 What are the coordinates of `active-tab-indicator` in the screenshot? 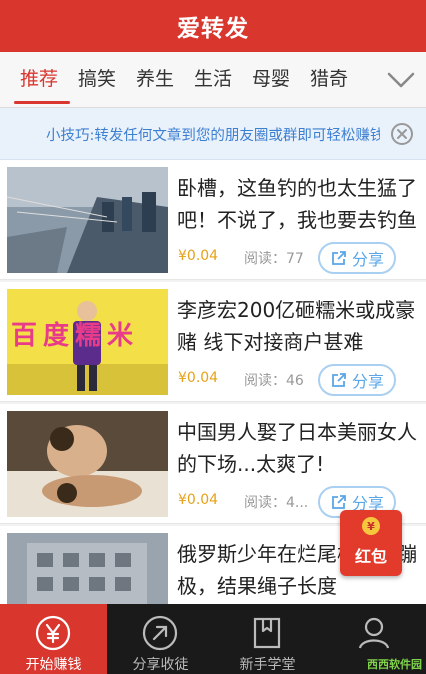 It's located at (42, 102).